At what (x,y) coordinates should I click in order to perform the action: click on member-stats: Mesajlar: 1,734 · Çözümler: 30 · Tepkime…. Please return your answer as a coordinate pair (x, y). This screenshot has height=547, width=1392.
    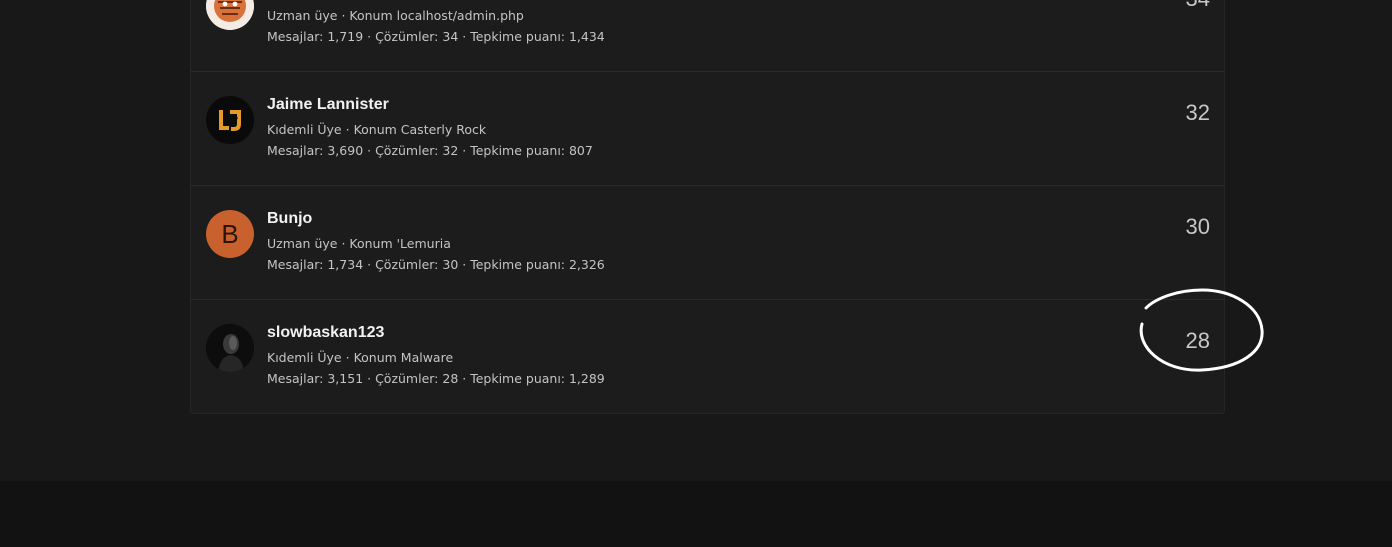
    Looking at the image, I should click on (436, 264).